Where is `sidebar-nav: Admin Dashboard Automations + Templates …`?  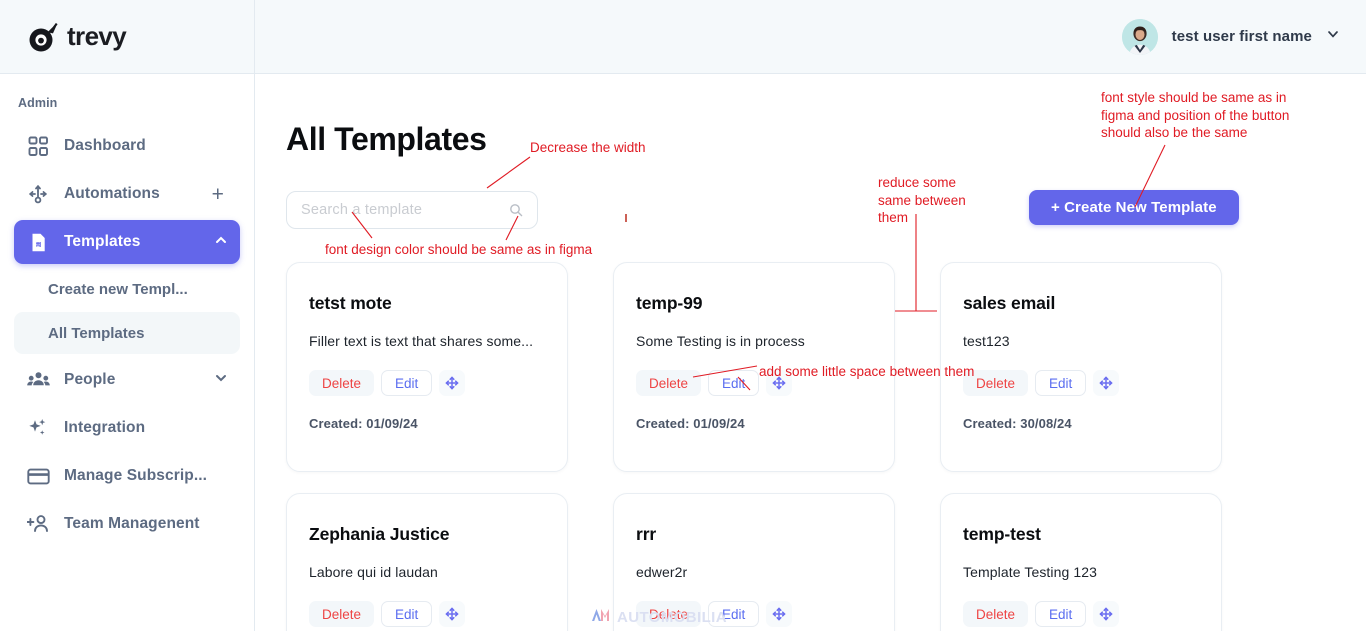 sidebar-nav: Admin Dashboard Automations + Templates … is located at coordinates (127, 310).